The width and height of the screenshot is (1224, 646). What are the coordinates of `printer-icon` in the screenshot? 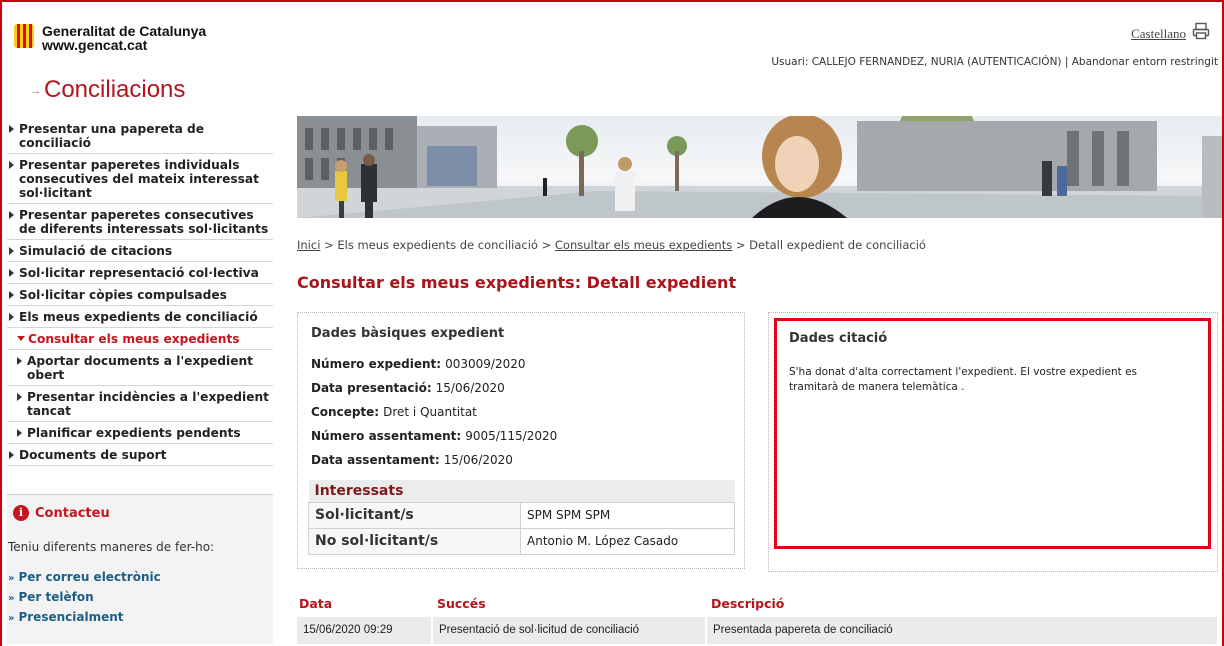 It's located at (1201, 31).